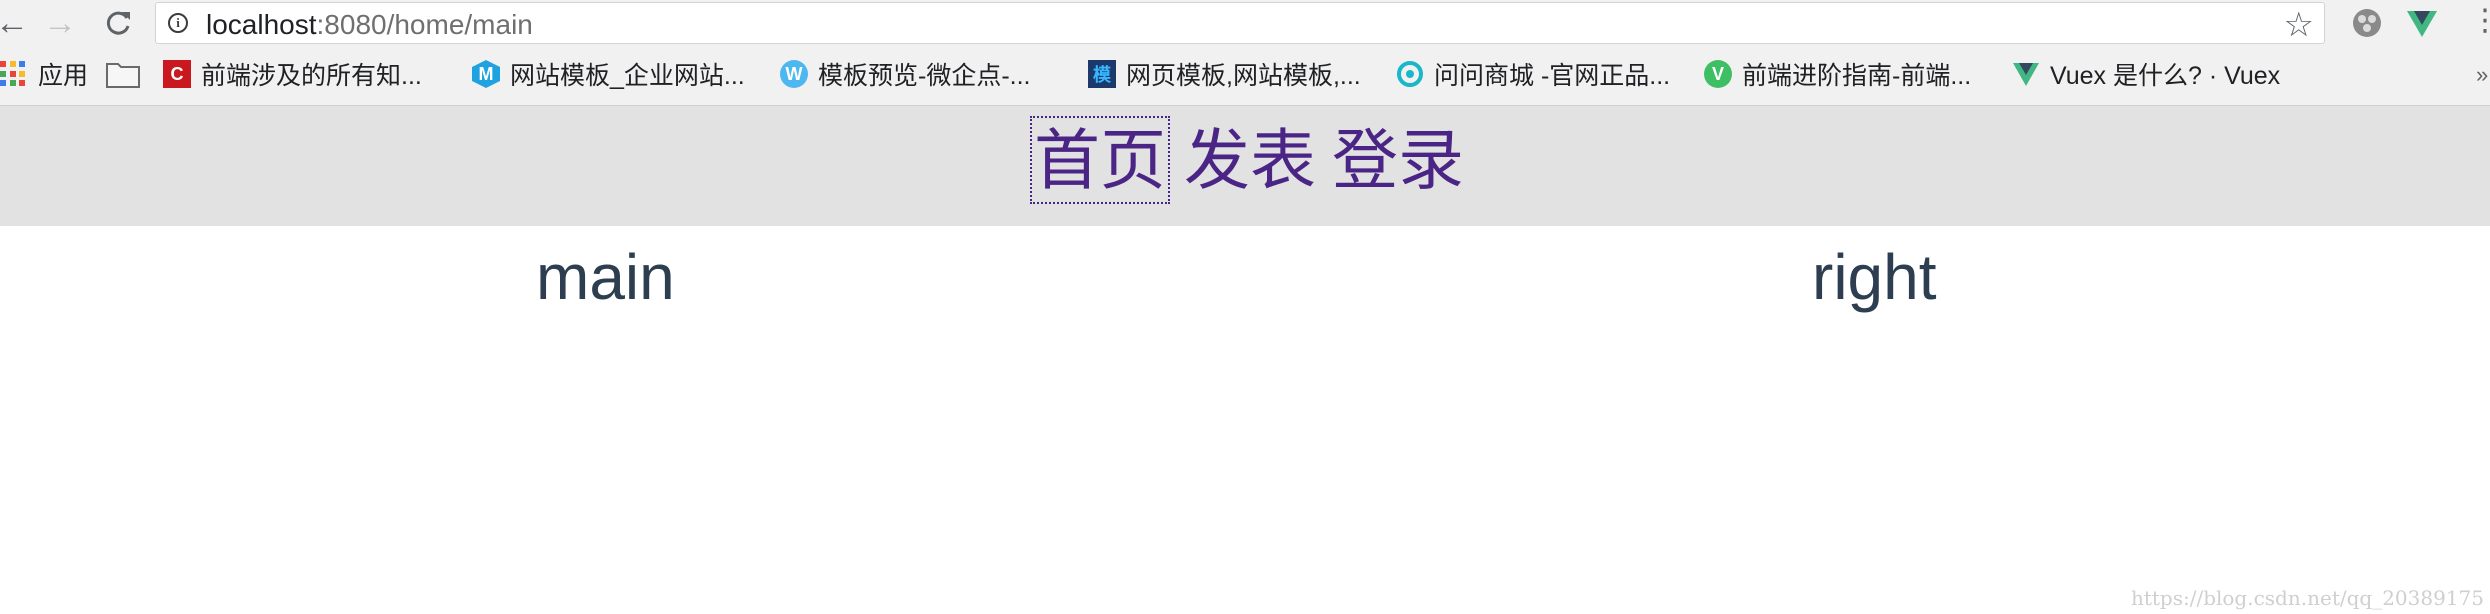 The image size is (2490, 614). Describe the element at coordinates (2422, 23) in the screenshot. I see `vue-devtools-icon` at that location.